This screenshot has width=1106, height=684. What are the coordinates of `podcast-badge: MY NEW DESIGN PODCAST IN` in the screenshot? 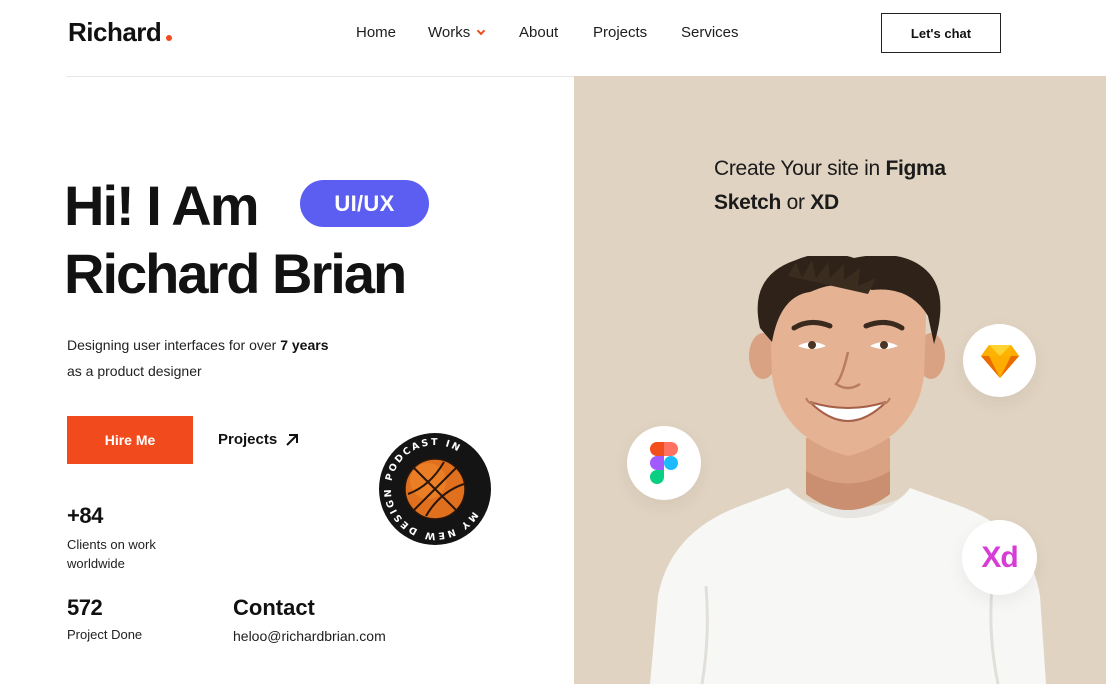 It's located at (435, 489).